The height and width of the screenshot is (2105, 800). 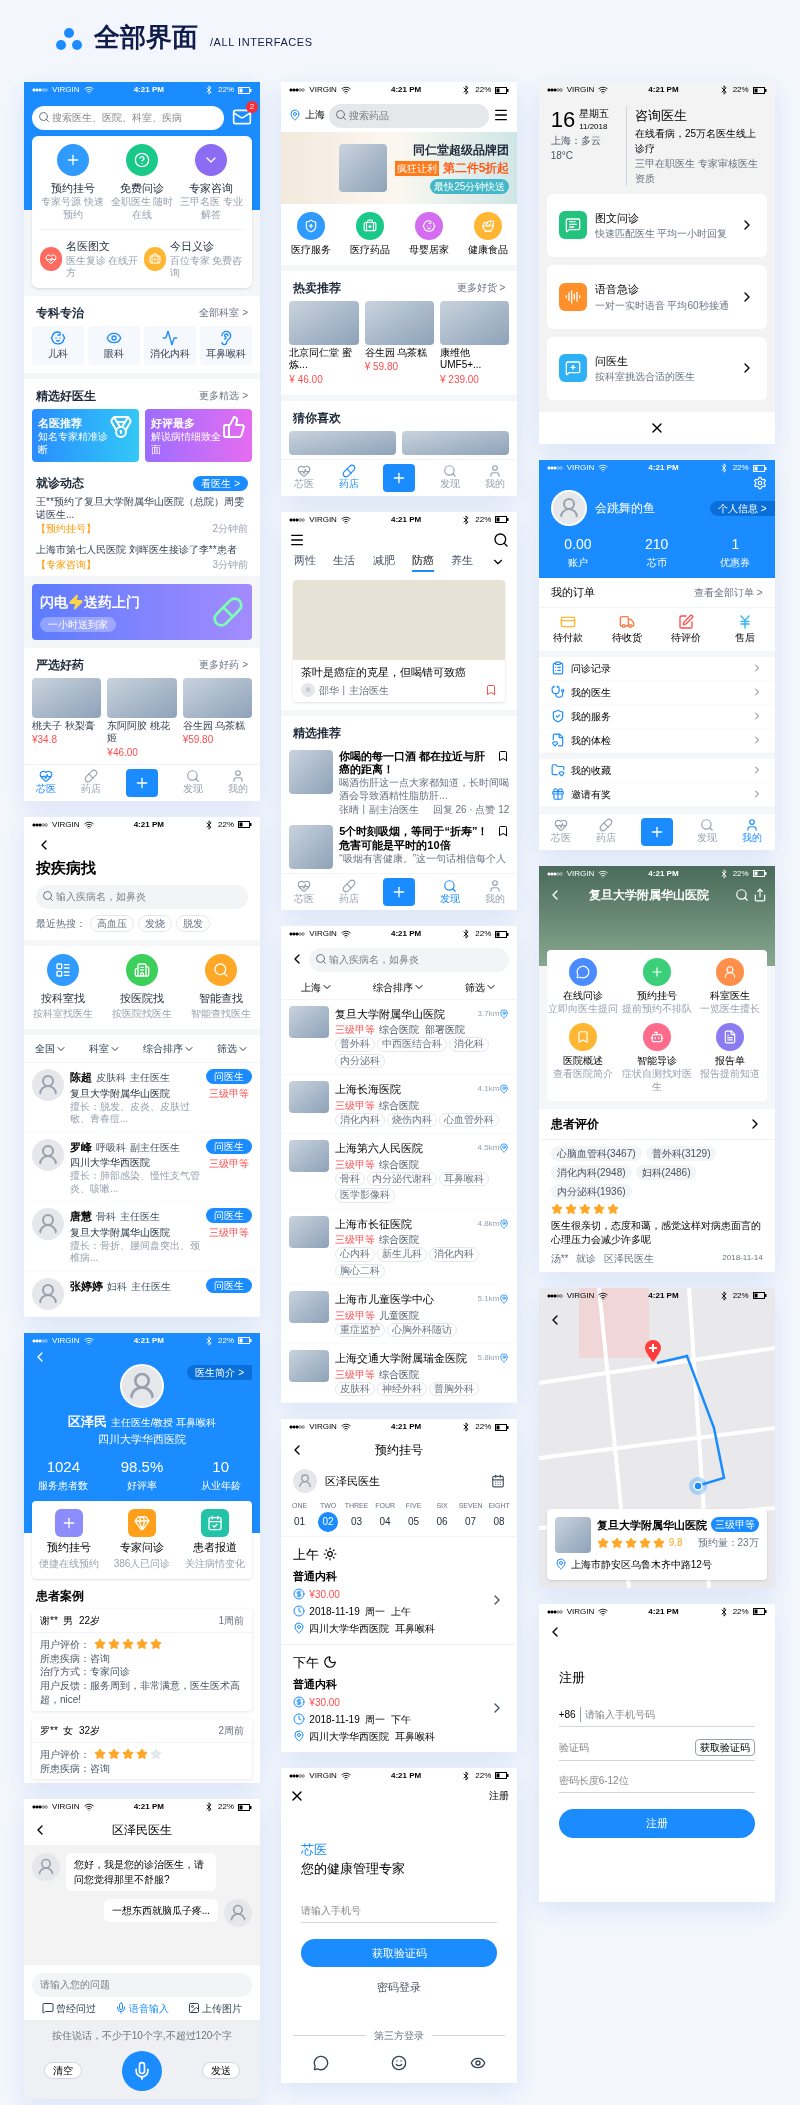 What do you see at coordinates (669, 1714) in the screenshot?
I see `phone-input: 请输入手机号码` at bounding box center [669, 1714].